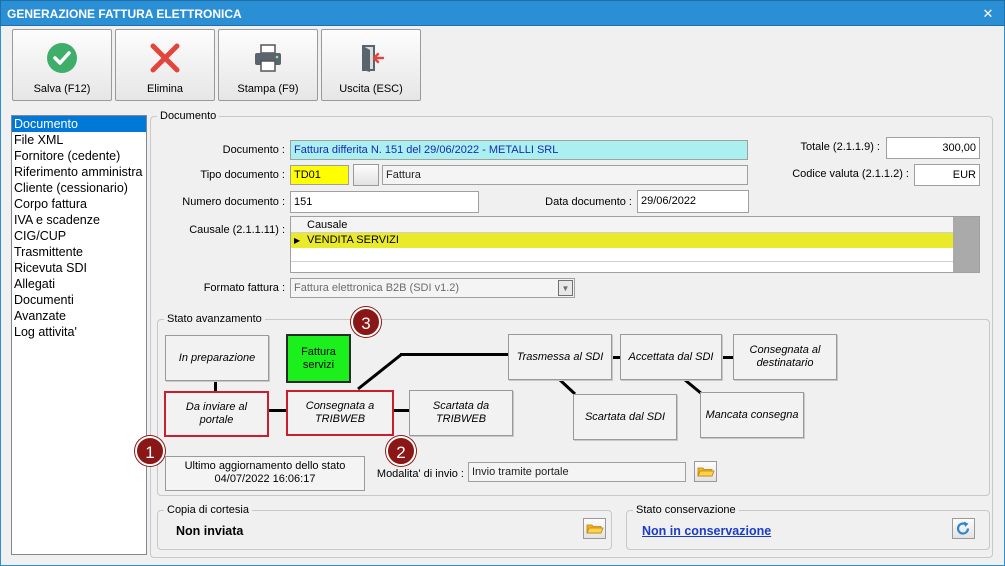  Describe the element at coordinates (671, 357) in the screenshot. I see `state-accettata-sdi: Accettata dal SDI` at that location.